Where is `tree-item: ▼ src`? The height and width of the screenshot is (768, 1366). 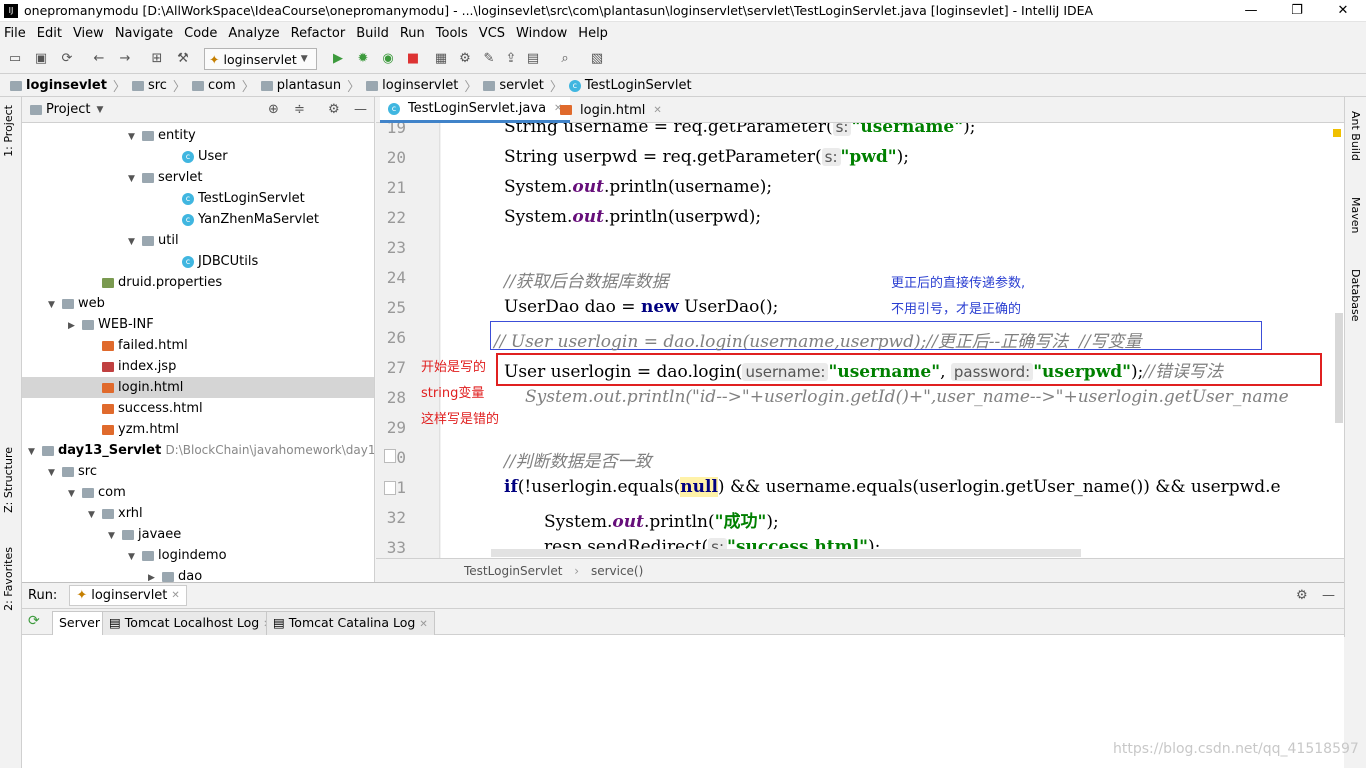
tree-item: ▼ src is located at coordinates (198, 472).